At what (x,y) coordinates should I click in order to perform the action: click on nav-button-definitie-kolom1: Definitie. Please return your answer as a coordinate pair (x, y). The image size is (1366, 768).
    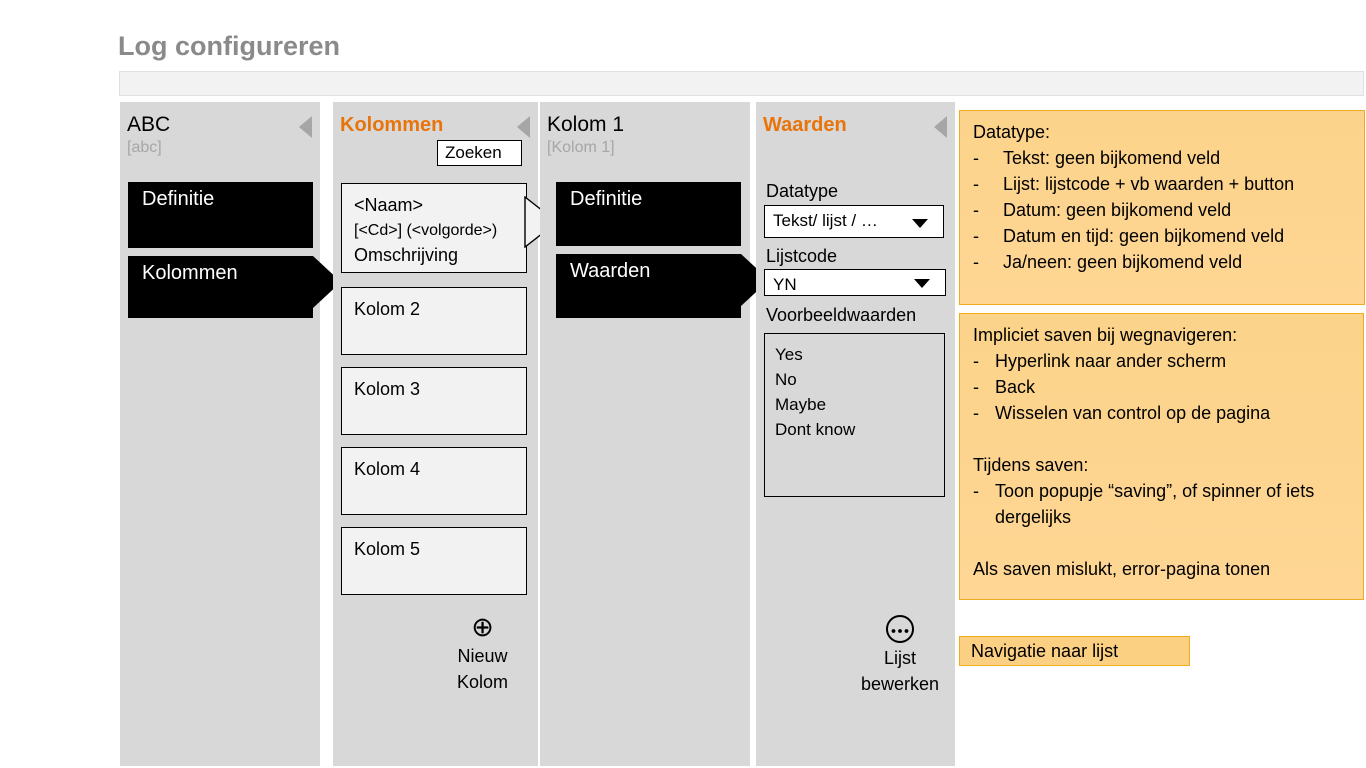
    Looking at the image, I should click on (648, 214).